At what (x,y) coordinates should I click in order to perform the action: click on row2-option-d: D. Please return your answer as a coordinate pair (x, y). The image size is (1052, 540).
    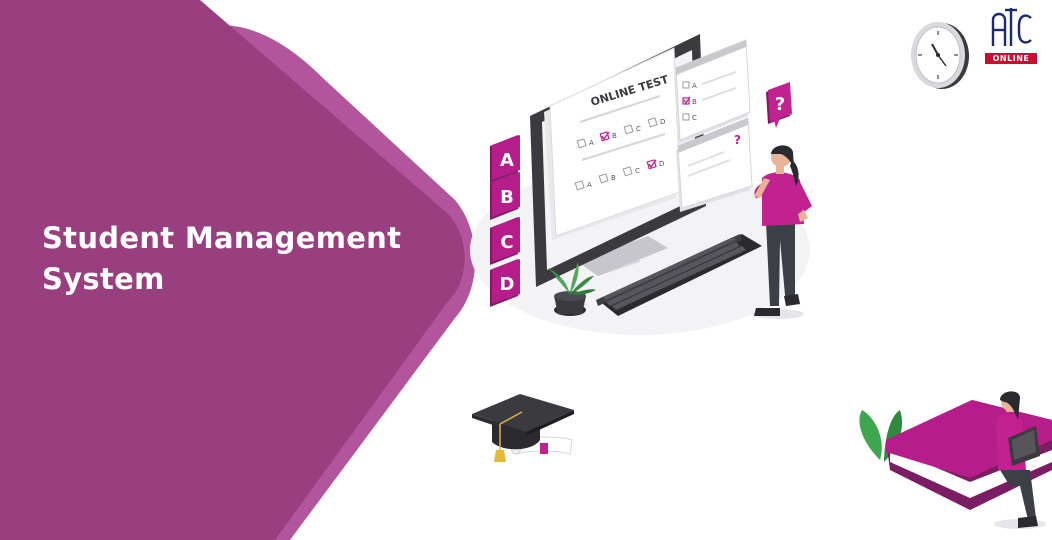
    Looking at the image, I should click on (661, 164).